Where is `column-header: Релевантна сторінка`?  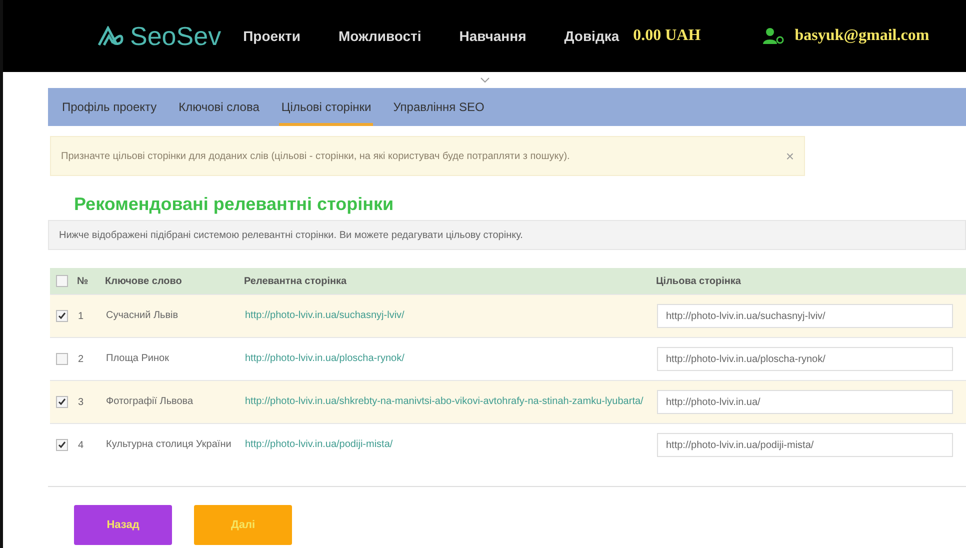
column-header: Релевантна сторінка is located at coordinates (295, 281).